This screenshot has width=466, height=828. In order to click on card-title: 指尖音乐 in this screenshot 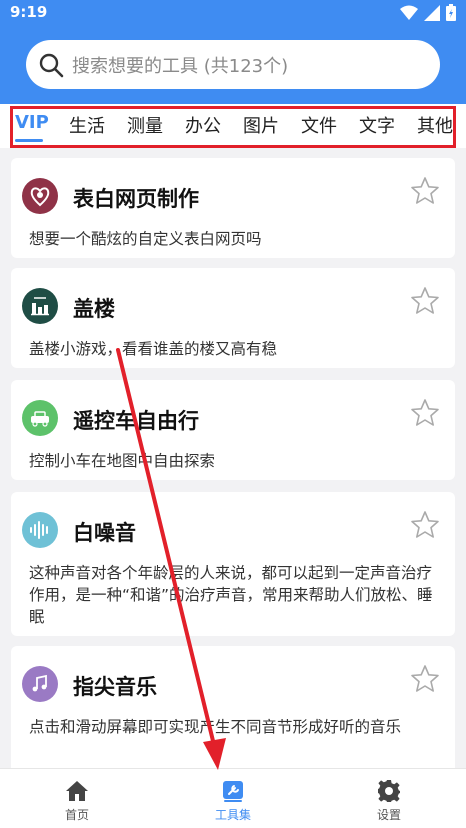, I will do `click(115, 687)`.